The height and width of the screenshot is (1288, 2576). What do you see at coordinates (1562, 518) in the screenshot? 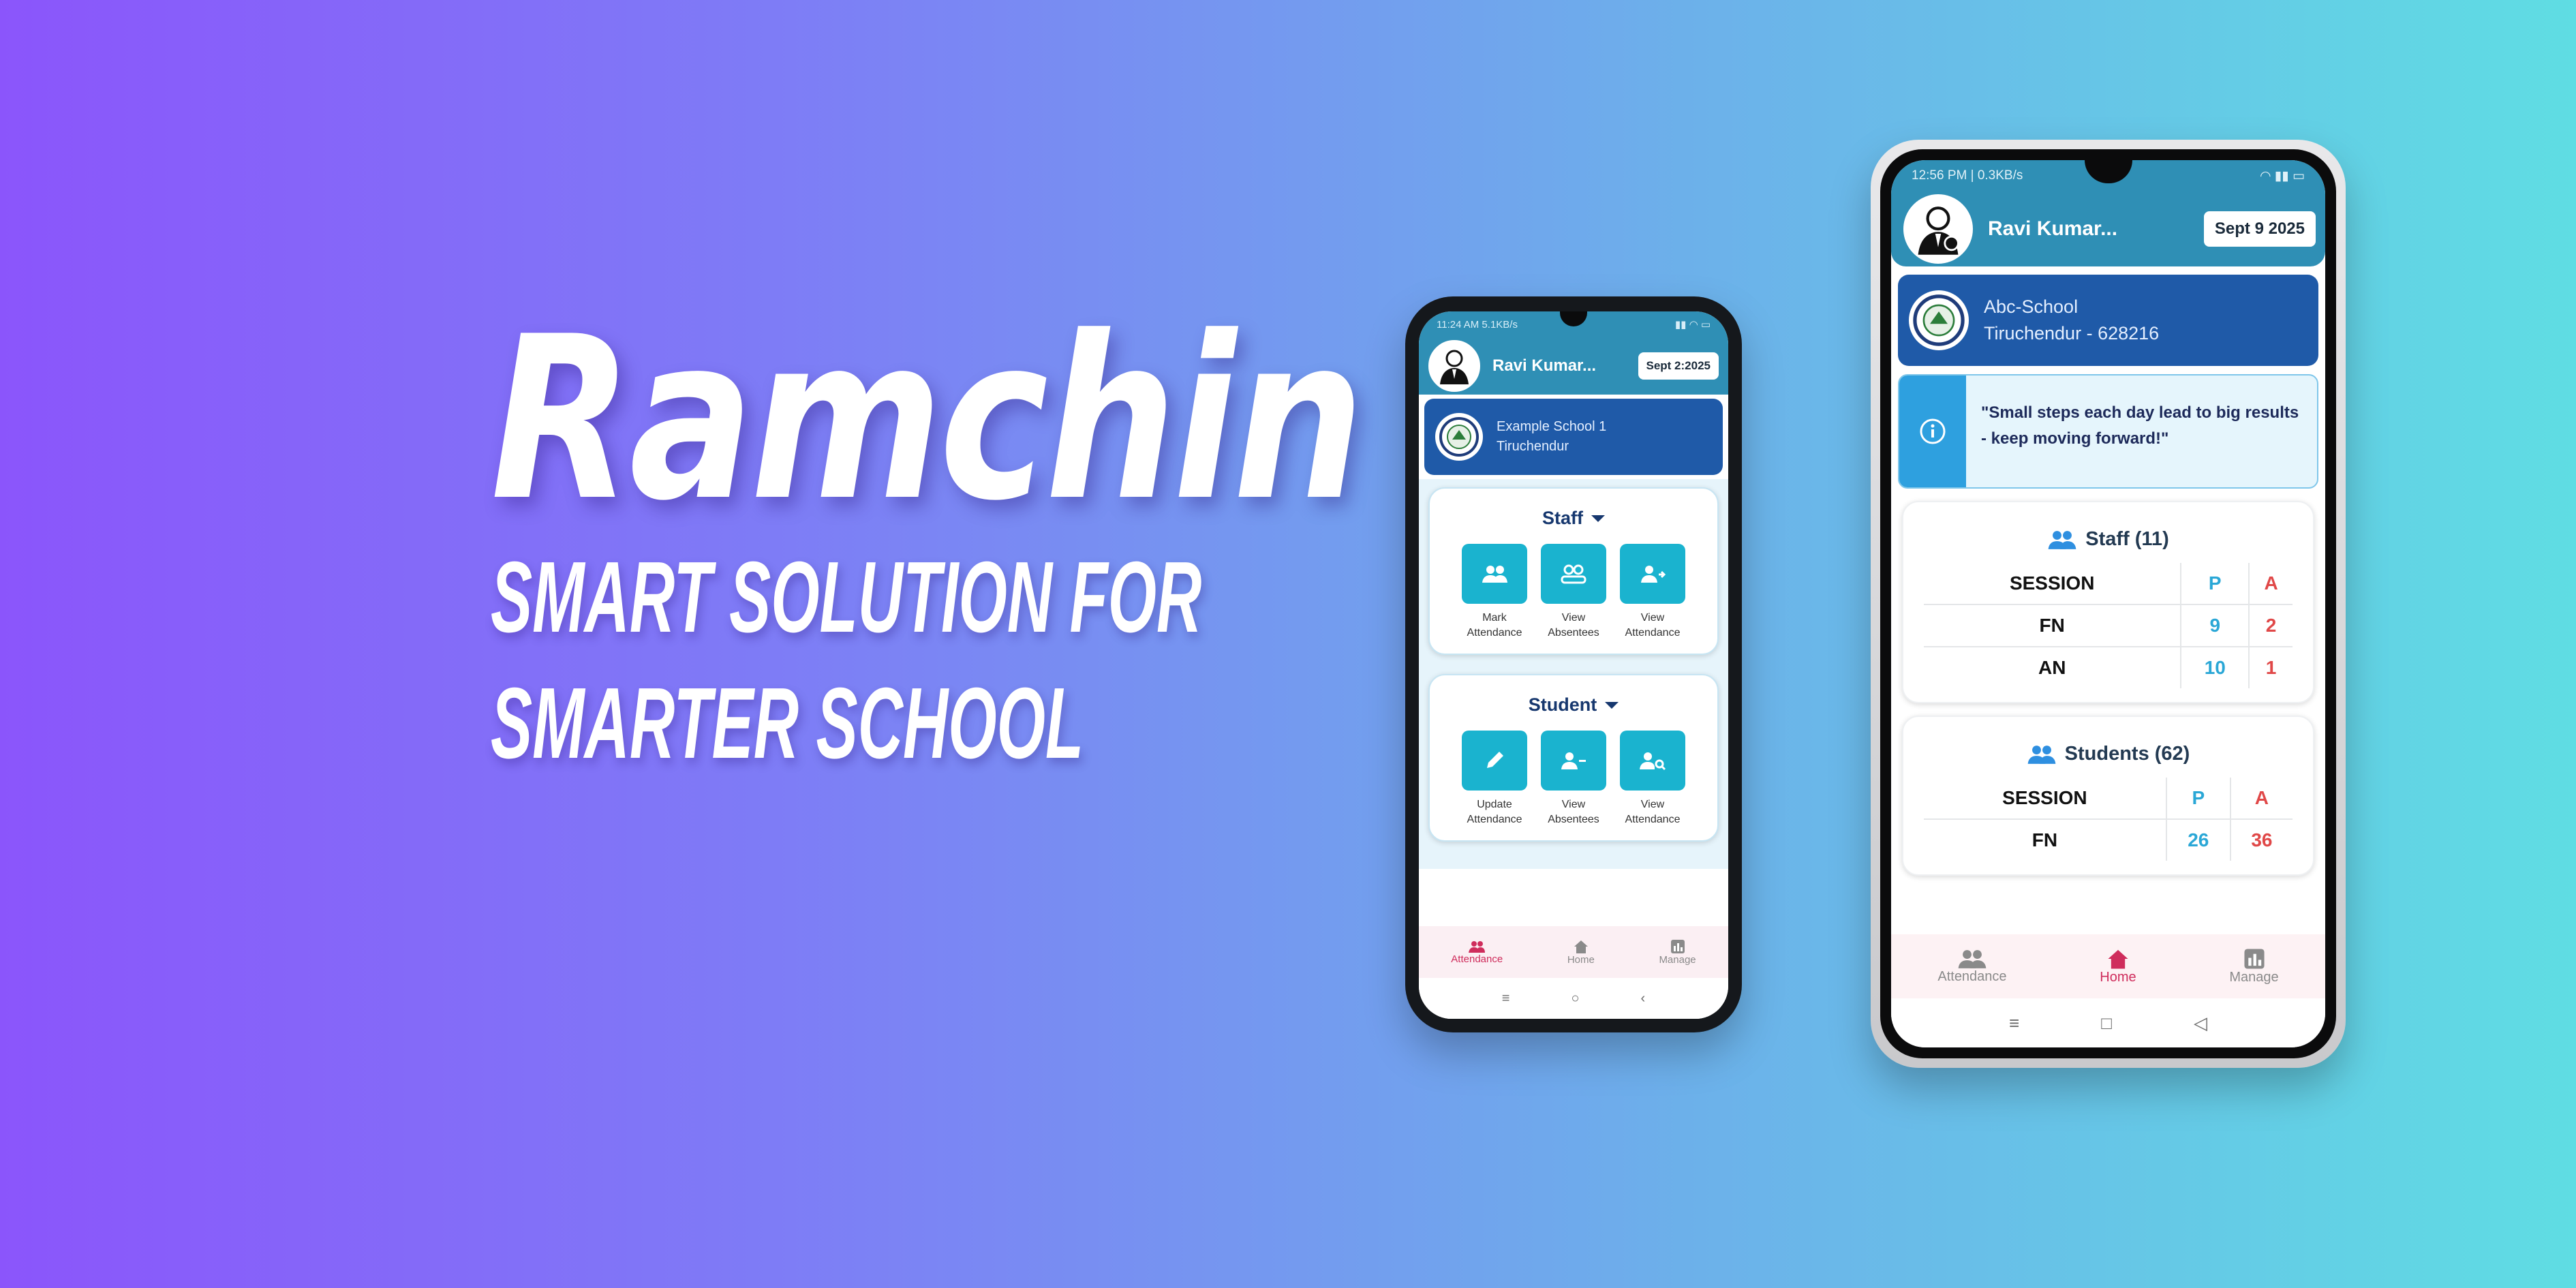
I see `staff-title: Staff` at bounding box center [1562, 518].